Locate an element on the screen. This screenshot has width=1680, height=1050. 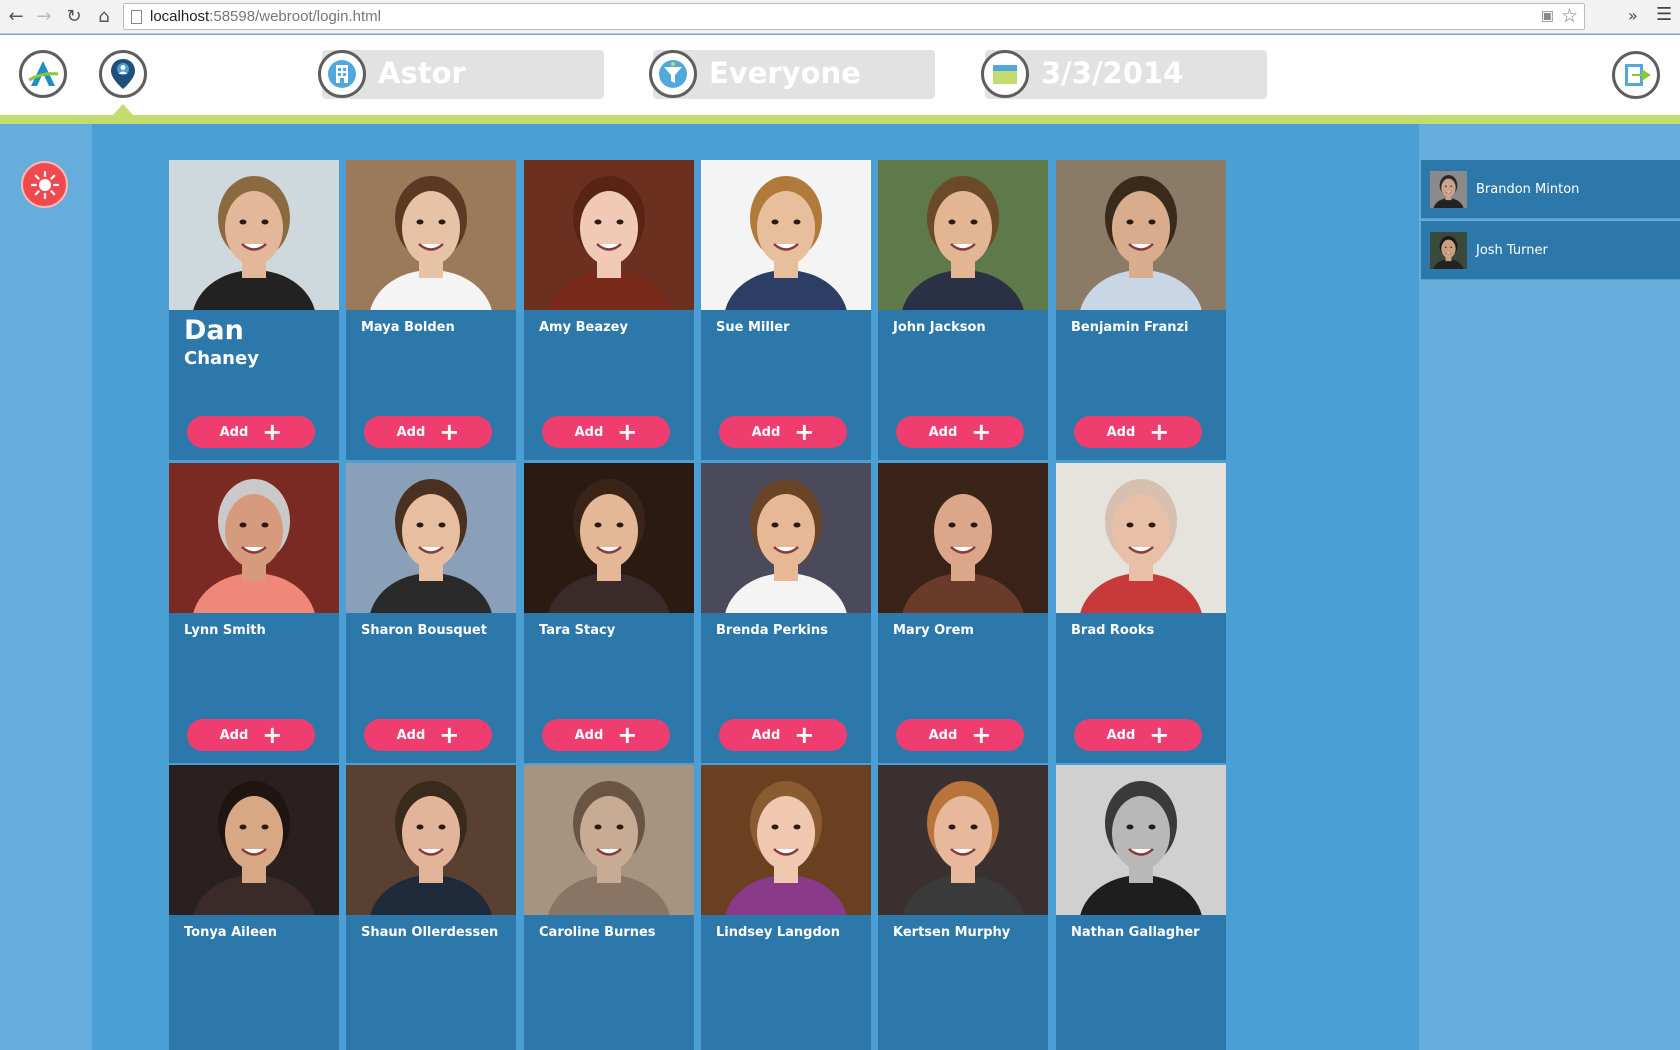
selected-person-name: Brandon Minton is located at coordinates (1528, 189).